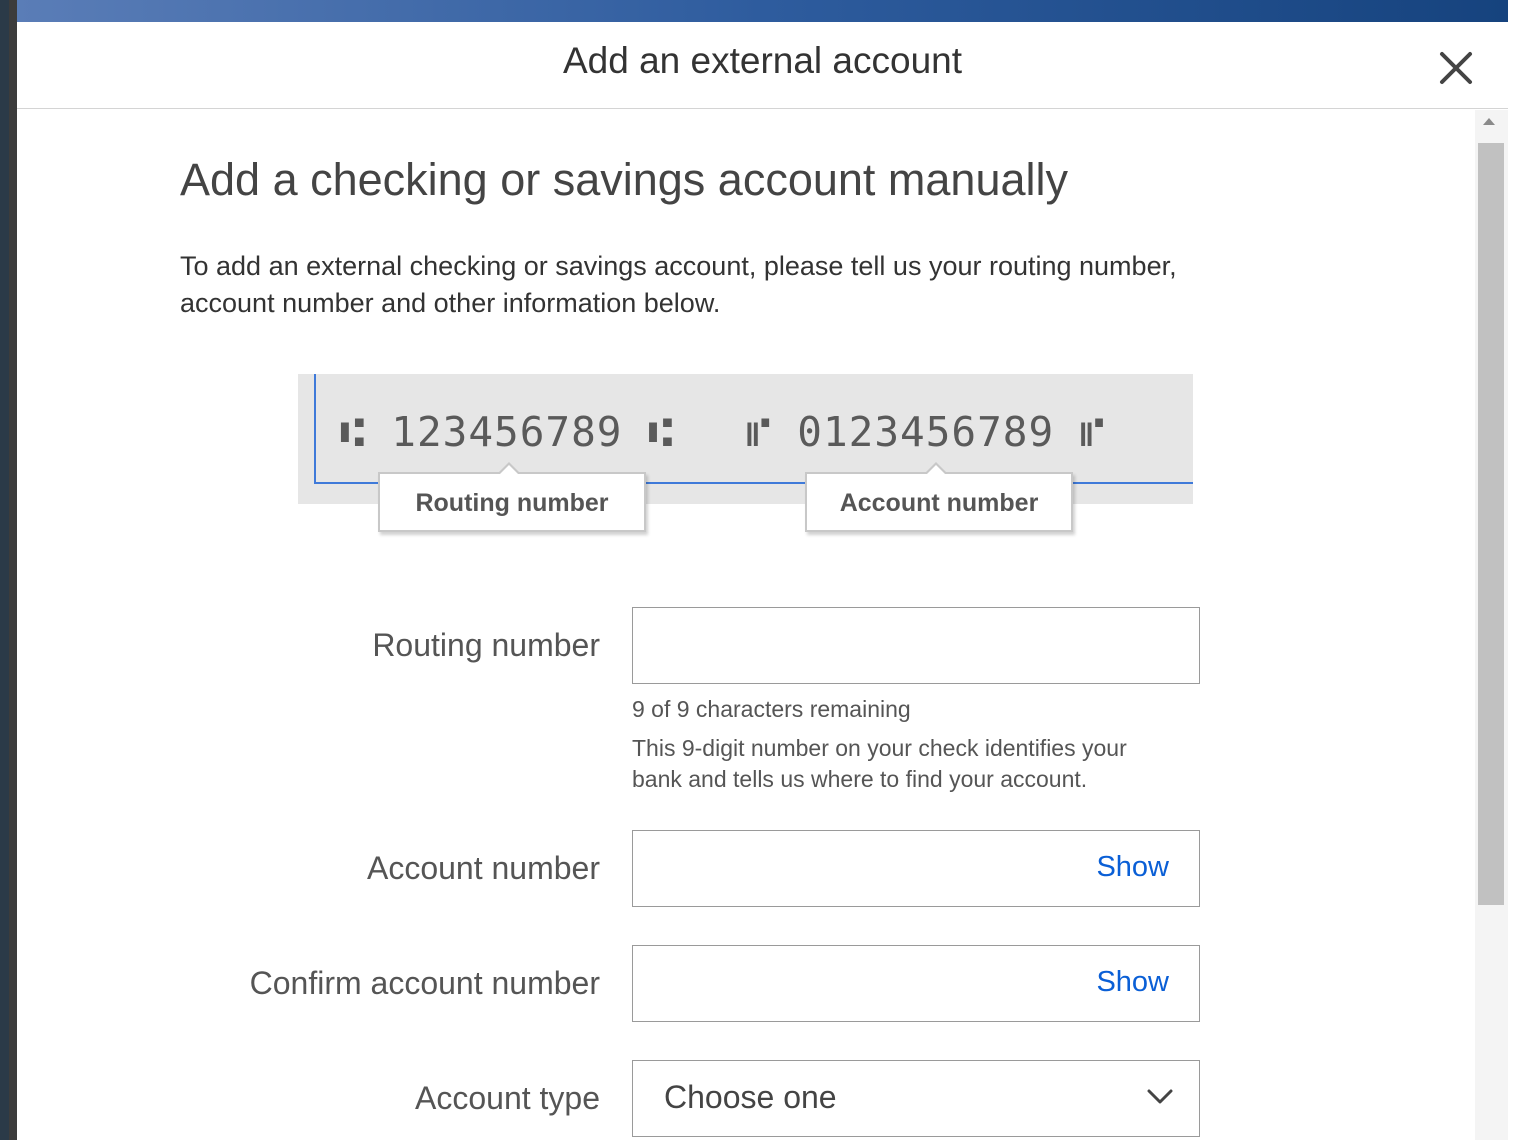  I want to click on page-margin, so click(1520, 570).